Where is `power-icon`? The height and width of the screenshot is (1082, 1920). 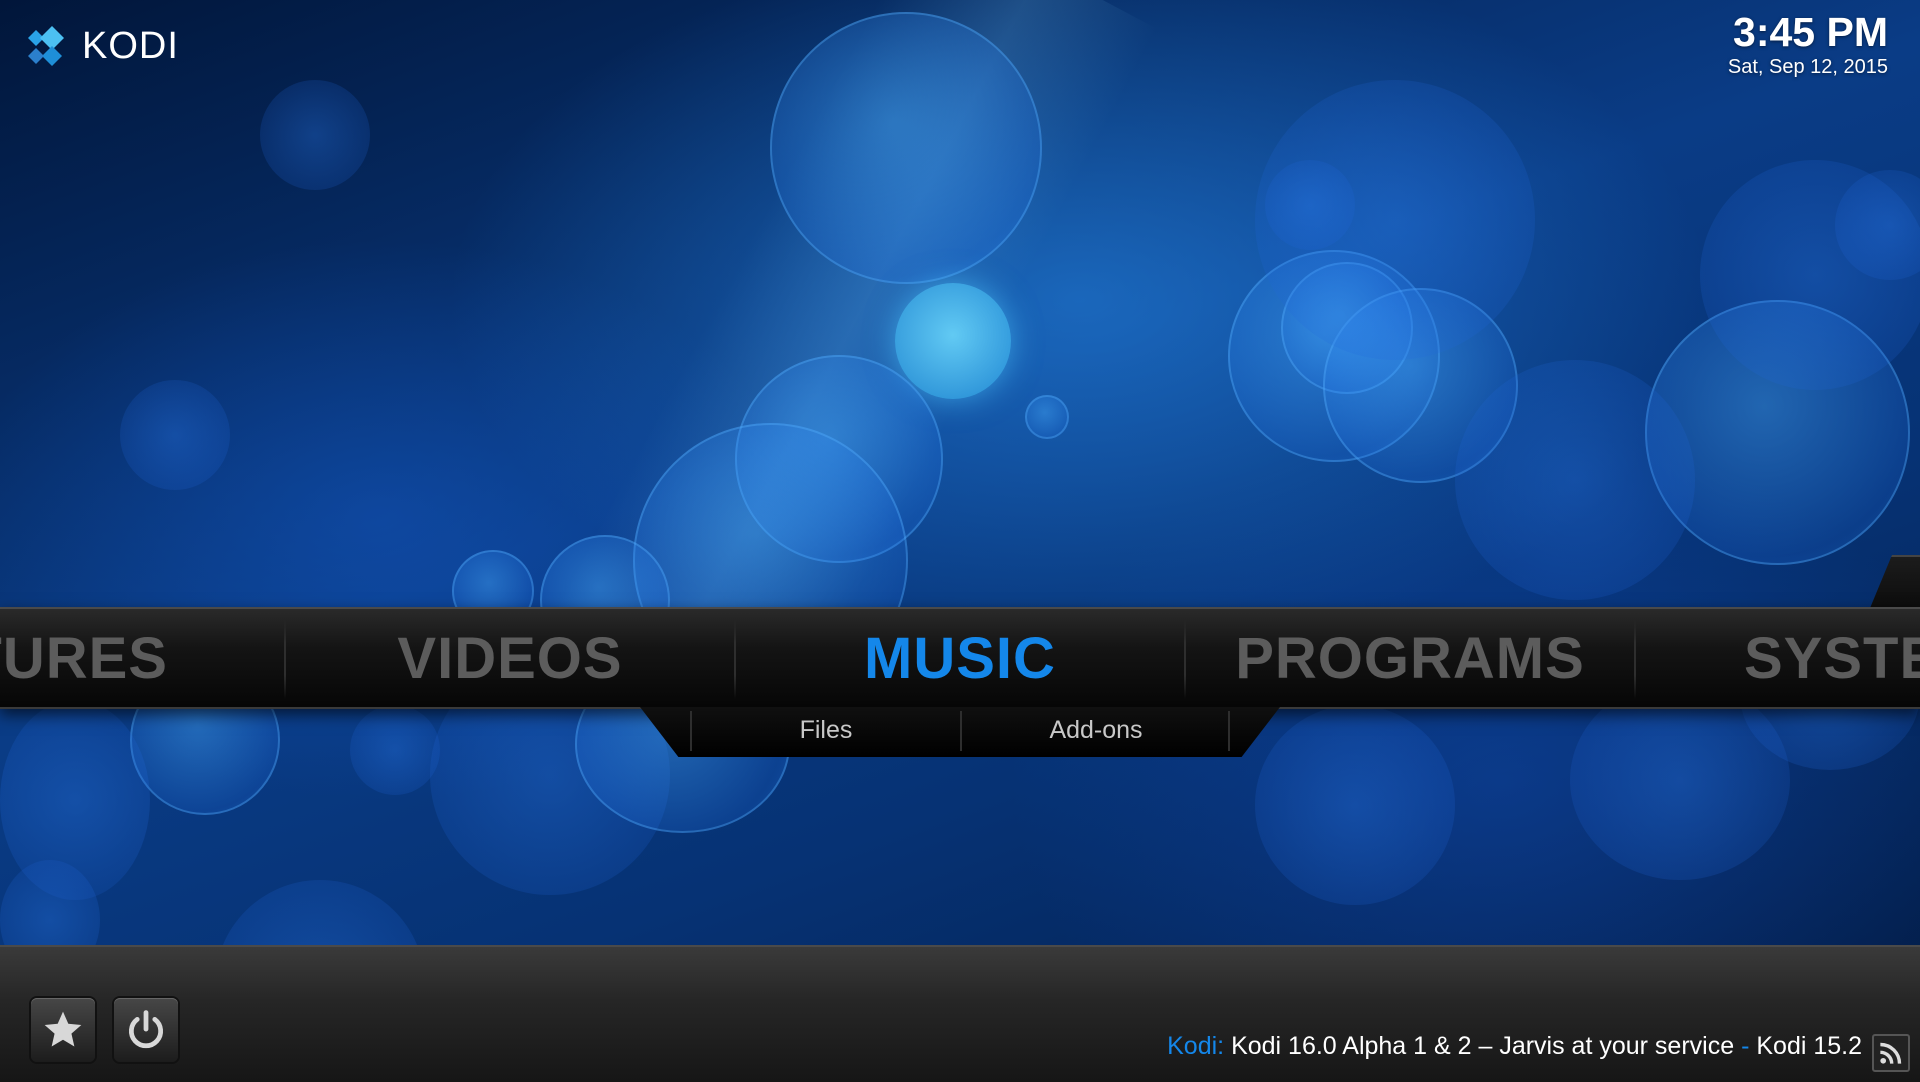 power-icon is located at coordinates (146, 1029).